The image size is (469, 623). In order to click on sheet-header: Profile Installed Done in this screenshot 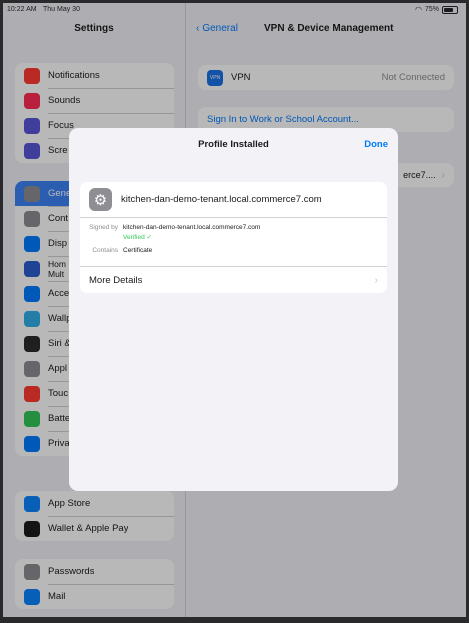, I will do `click(233, 144)`.